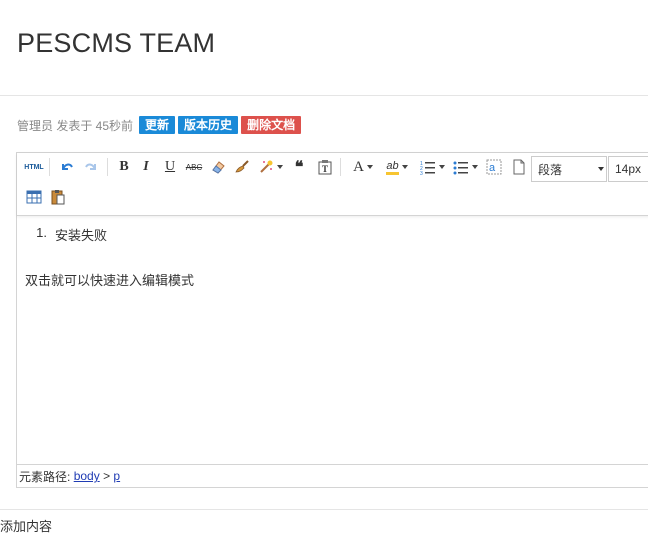 Image resolution: width=648 pixels, height=535 pixels. I want to click on new-page-button, so click(519, 167).